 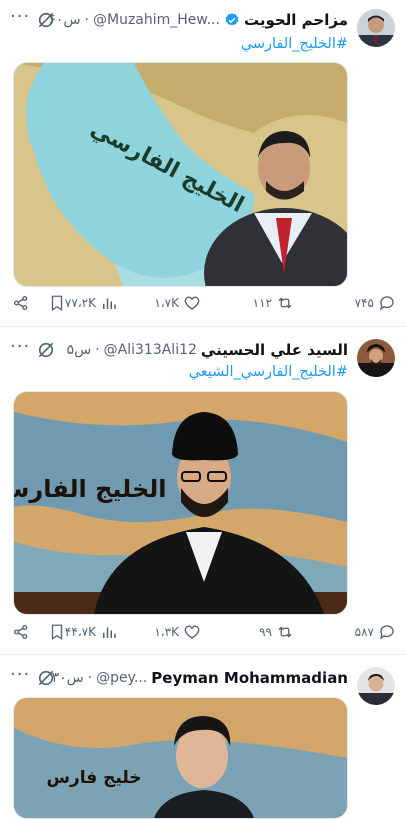 I want to click on reply-count: ۵۸۷, so click(x=364, y=632).